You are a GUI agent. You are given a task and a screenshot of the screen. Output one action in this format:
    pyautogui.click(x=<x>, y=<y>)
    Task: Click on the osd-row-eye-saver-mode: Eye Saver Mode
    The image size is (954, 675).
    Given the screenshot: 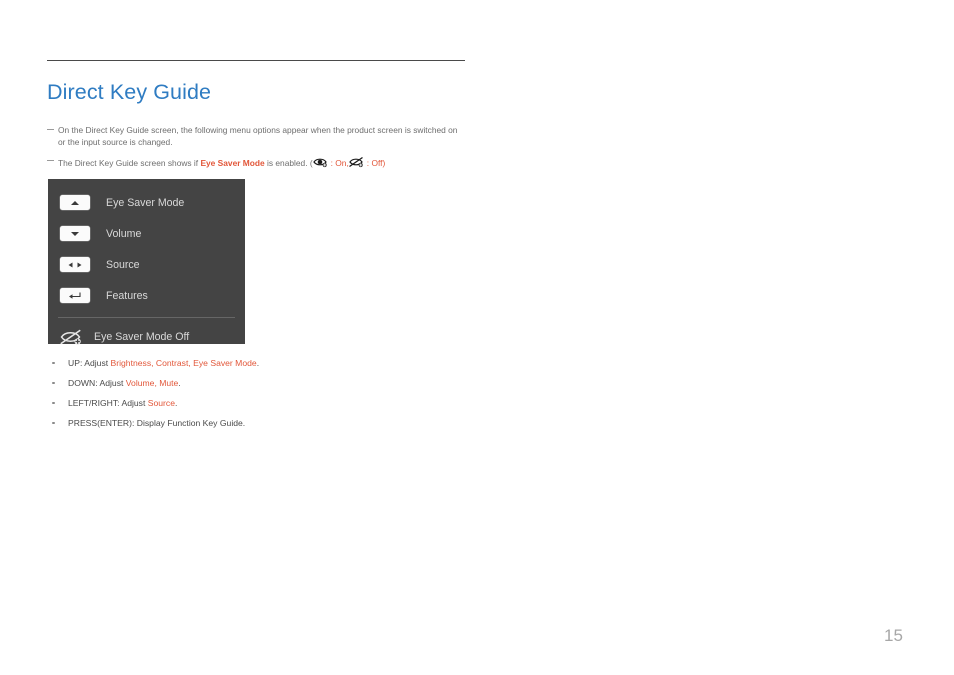 What is the action you would take?
    pyautogui.click(x=146, y=202)
    